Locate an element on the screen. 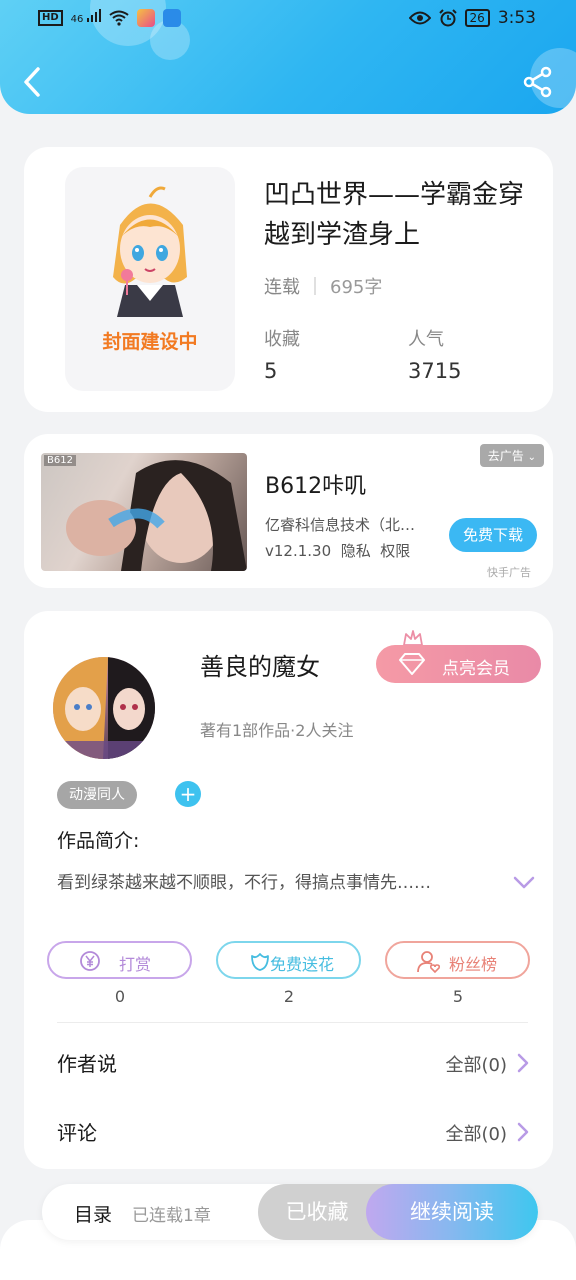 The width and height of the screenshot is (576, 1280). book-meta: 连载 695字 is located at coordinates (323, 286).